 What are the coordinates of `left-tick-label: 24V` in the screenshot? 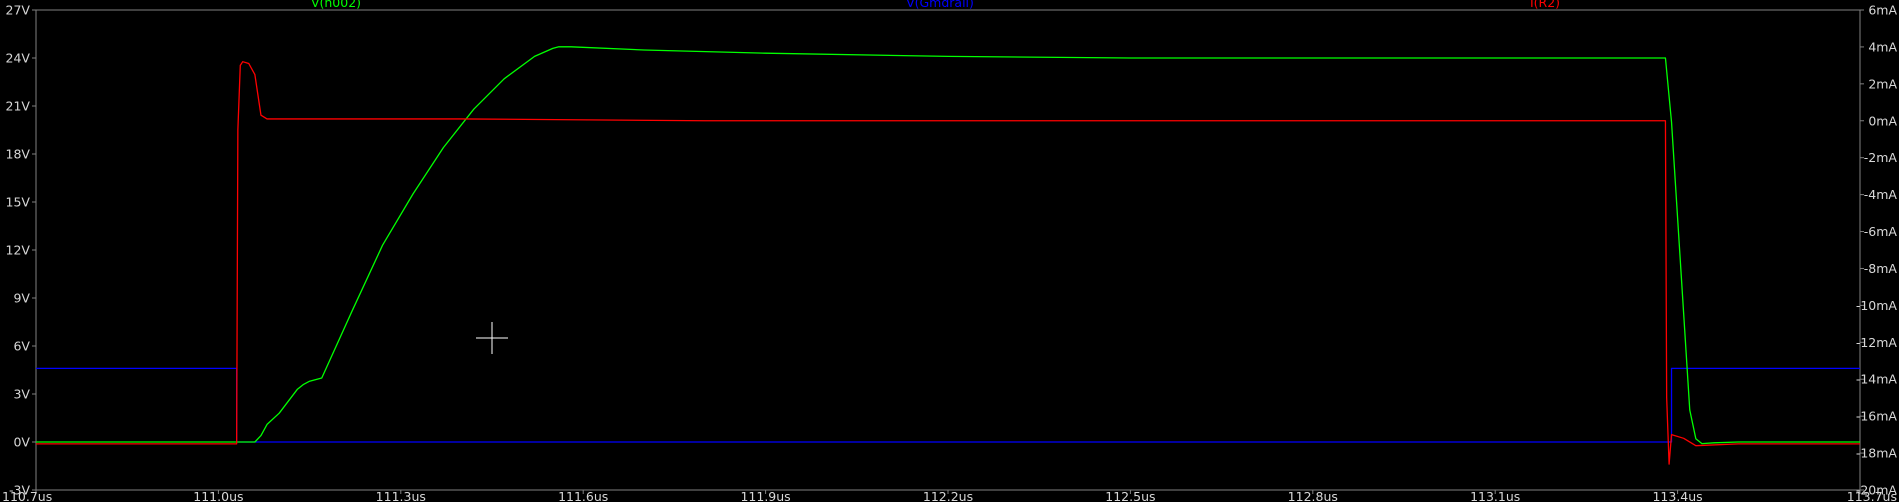 It's located at (18, 58).